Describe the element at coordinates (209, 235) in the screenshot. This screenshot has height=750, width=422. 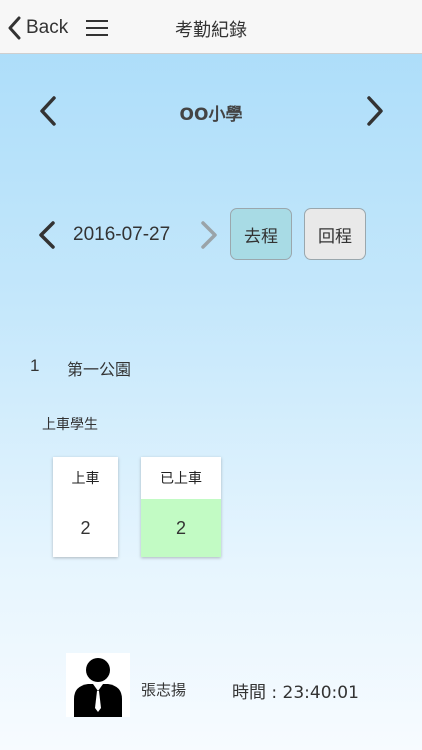
I see `next-date-chevron-icon` at that location.